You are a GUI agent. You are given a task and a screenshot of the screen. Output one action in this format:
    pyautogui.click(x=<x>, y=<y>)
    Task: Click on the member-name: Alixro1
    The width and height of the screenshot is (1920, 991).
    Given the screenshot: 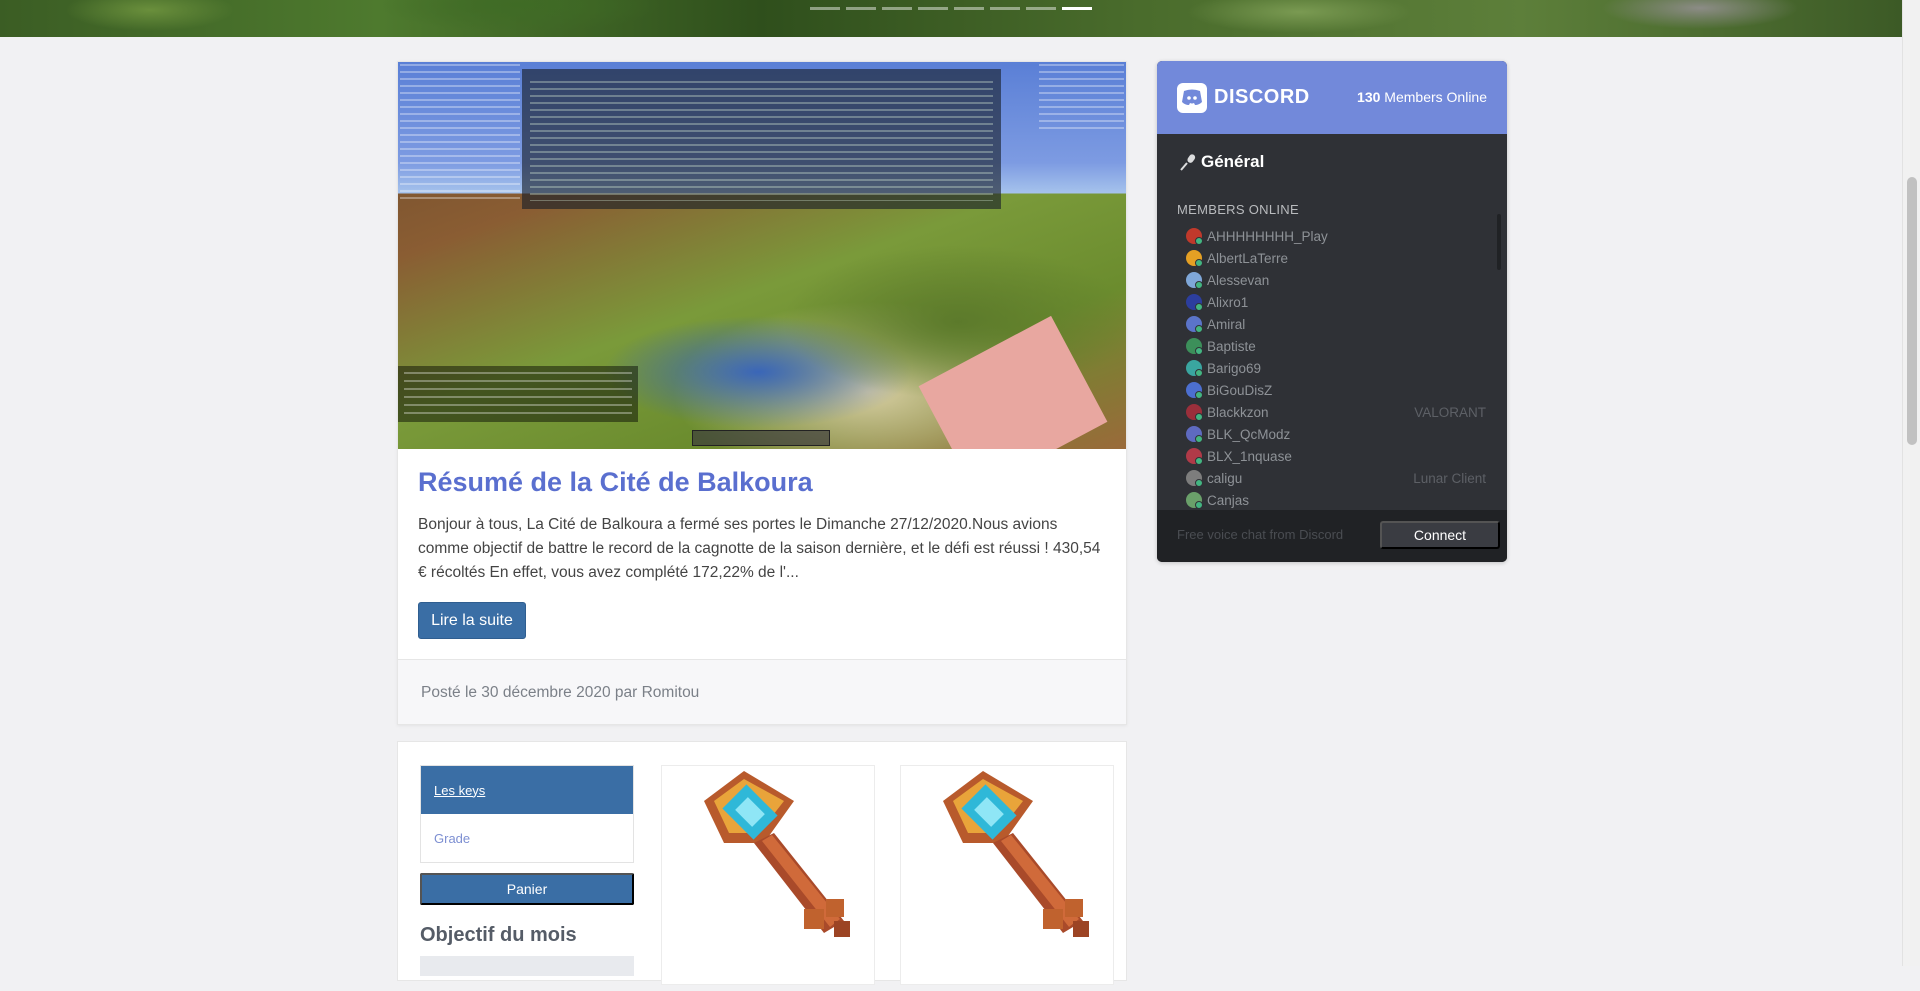 What is the action you would take?
    pyautogui.click(x=1228, y=302)
    